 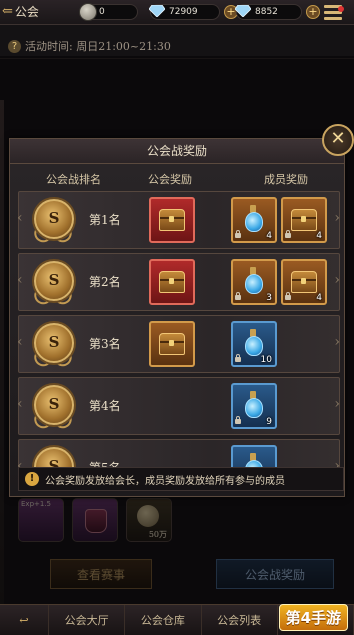 I want to click on reward-row: S 第2名 3 4, so click(x=178, y=282).